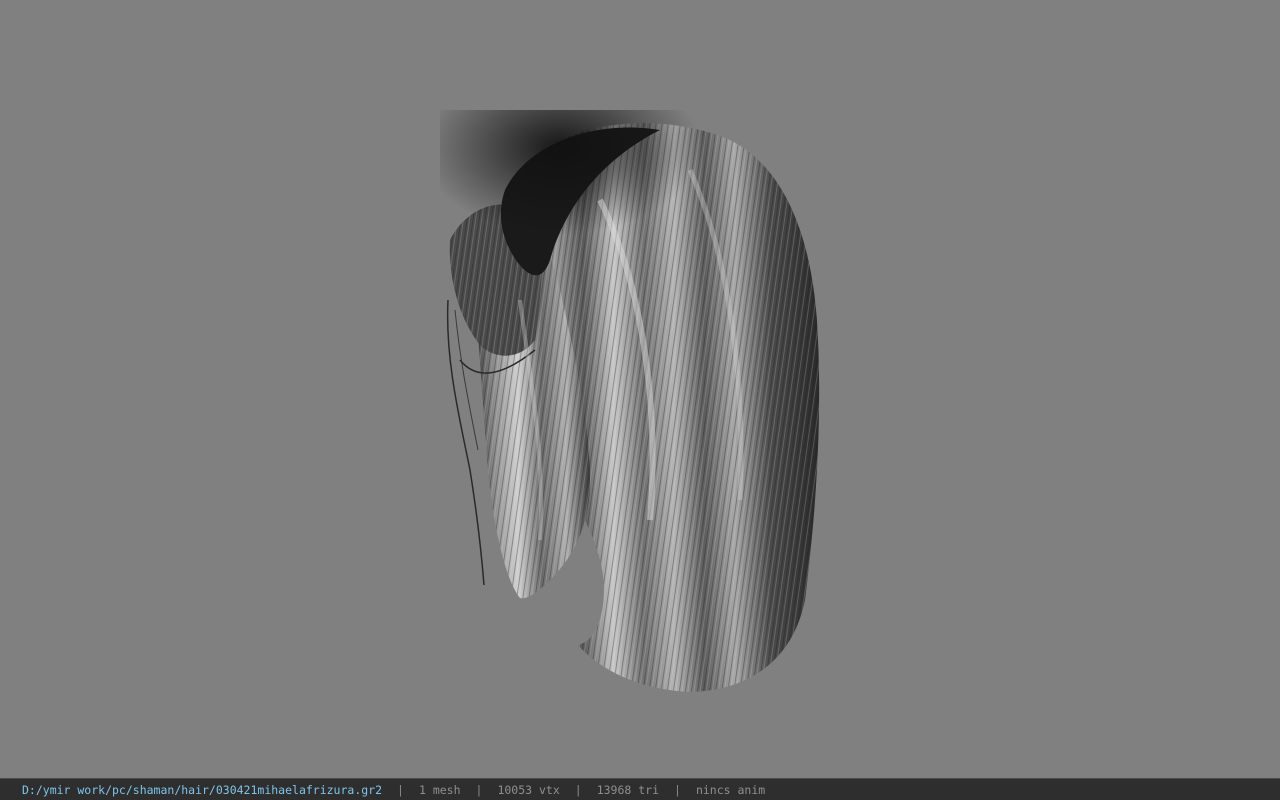 This screenshot has width=1280, height=800. What do you see at coordinates (439, 789) in the screenshot?
I see `mesh-count-label: 1 mesh` at bounding box center [439, 789].